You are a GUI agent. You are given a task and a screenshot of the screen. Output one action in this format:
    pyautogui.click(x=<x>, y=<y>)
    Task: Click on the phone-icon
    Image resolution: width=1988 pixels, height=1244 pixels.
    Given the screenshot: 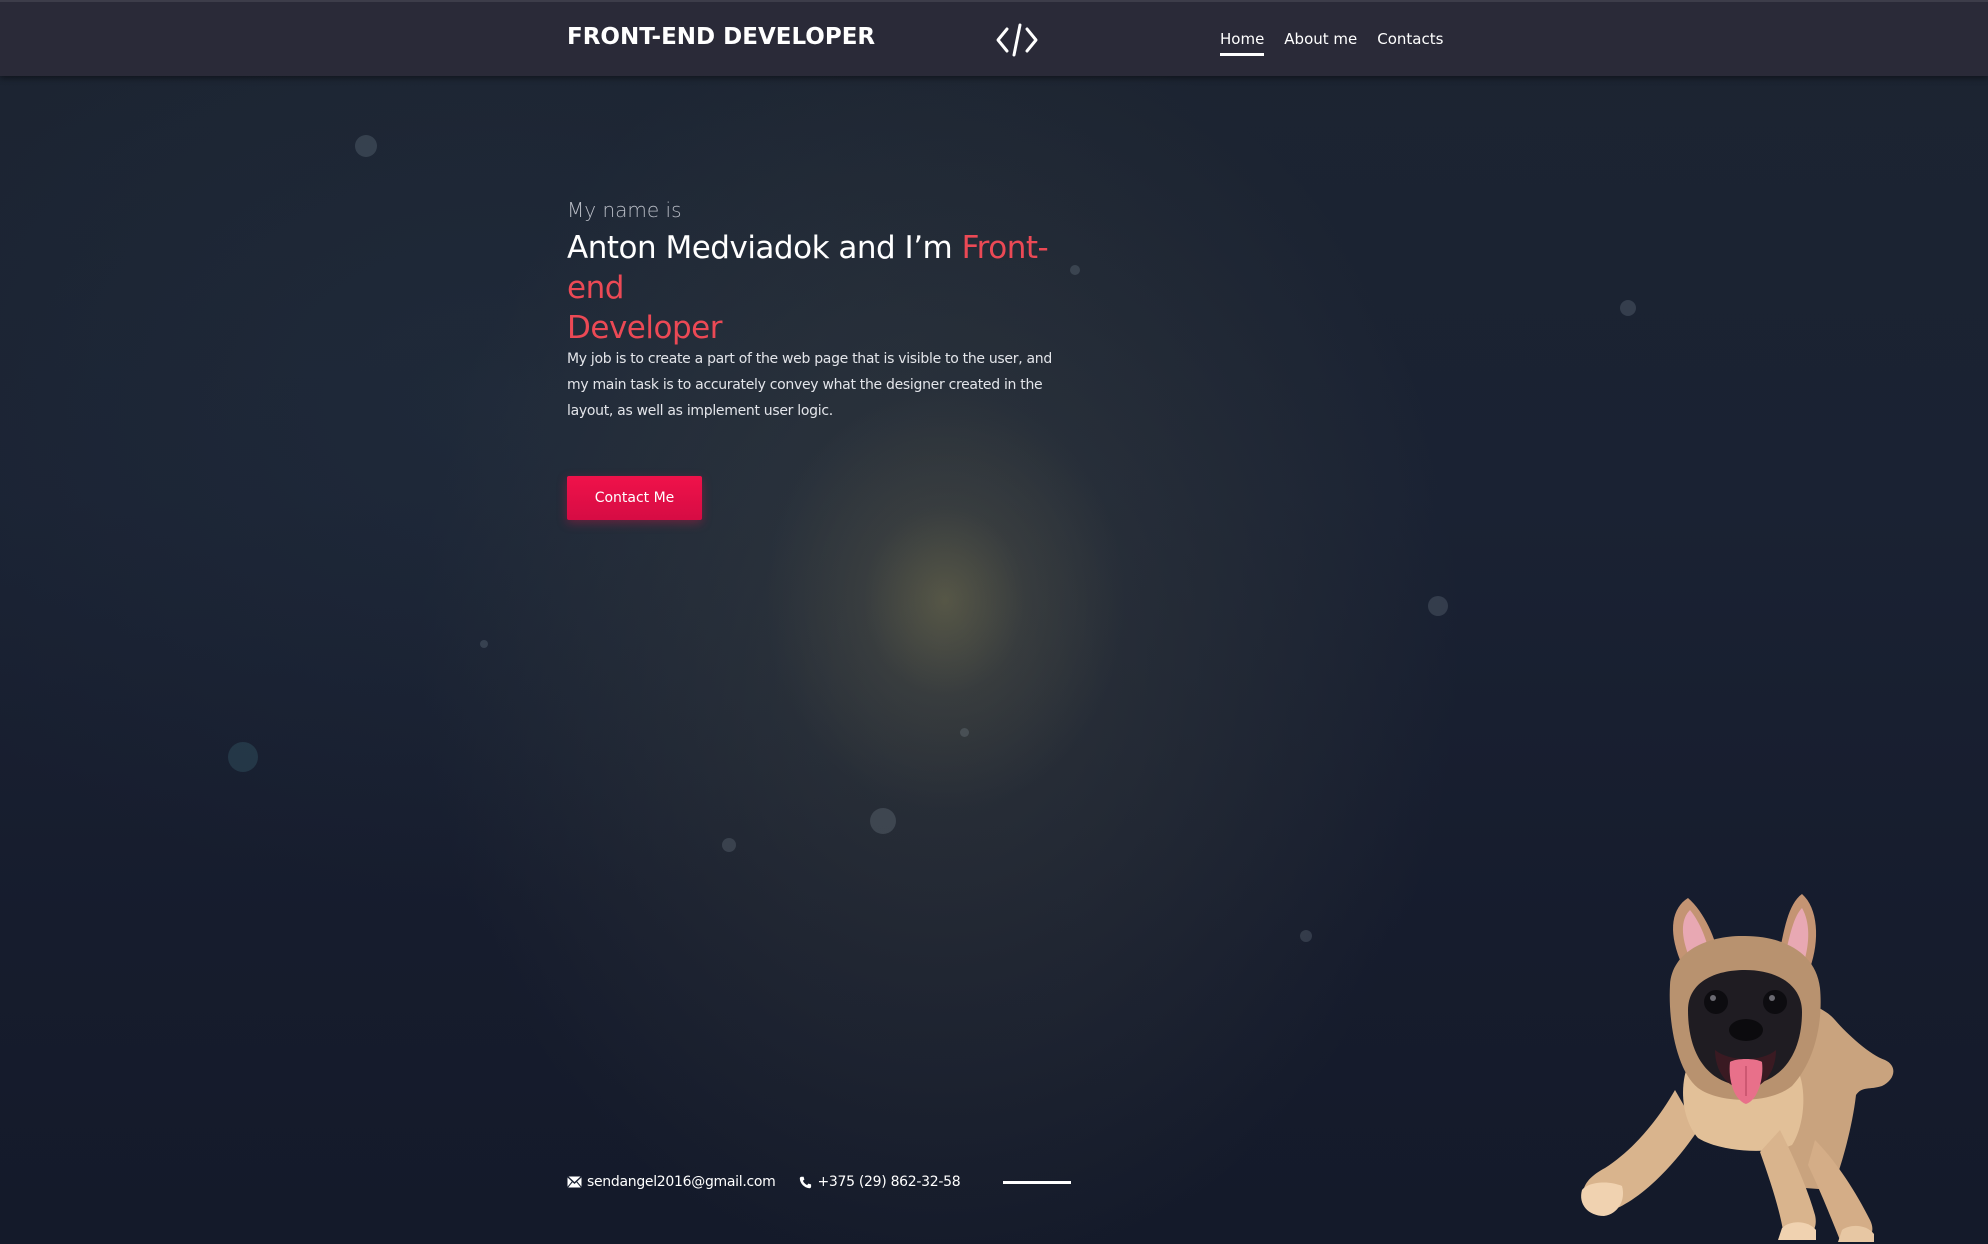 What is the action you would take?
    pyautogui.click(x=805, y=1182)
    